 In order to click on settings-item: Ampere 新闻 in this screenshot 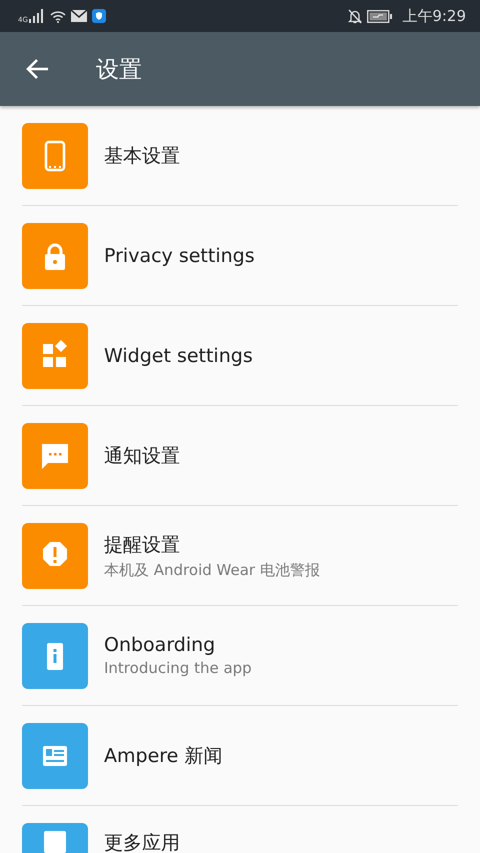, I will do `click(240, 756)`.